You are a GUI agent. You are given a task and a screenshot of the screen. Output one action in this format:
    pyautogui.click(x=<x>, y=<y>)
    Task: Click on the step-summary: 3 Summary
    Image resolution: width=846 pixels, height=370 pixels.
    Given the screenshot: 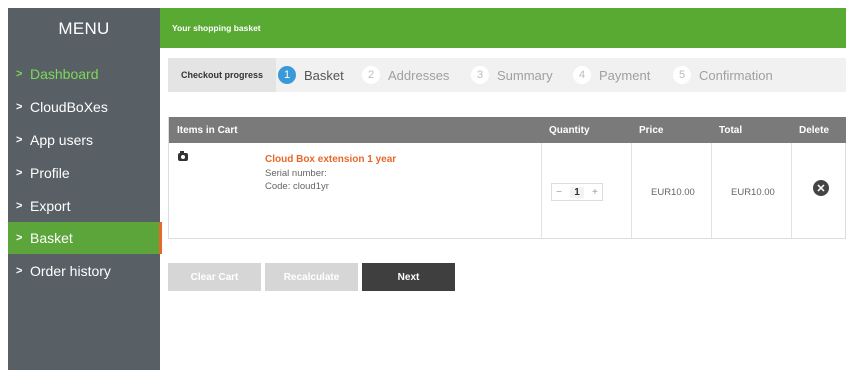 What is the action you would take?
    pyautogui.click(x=512, y=75)
    